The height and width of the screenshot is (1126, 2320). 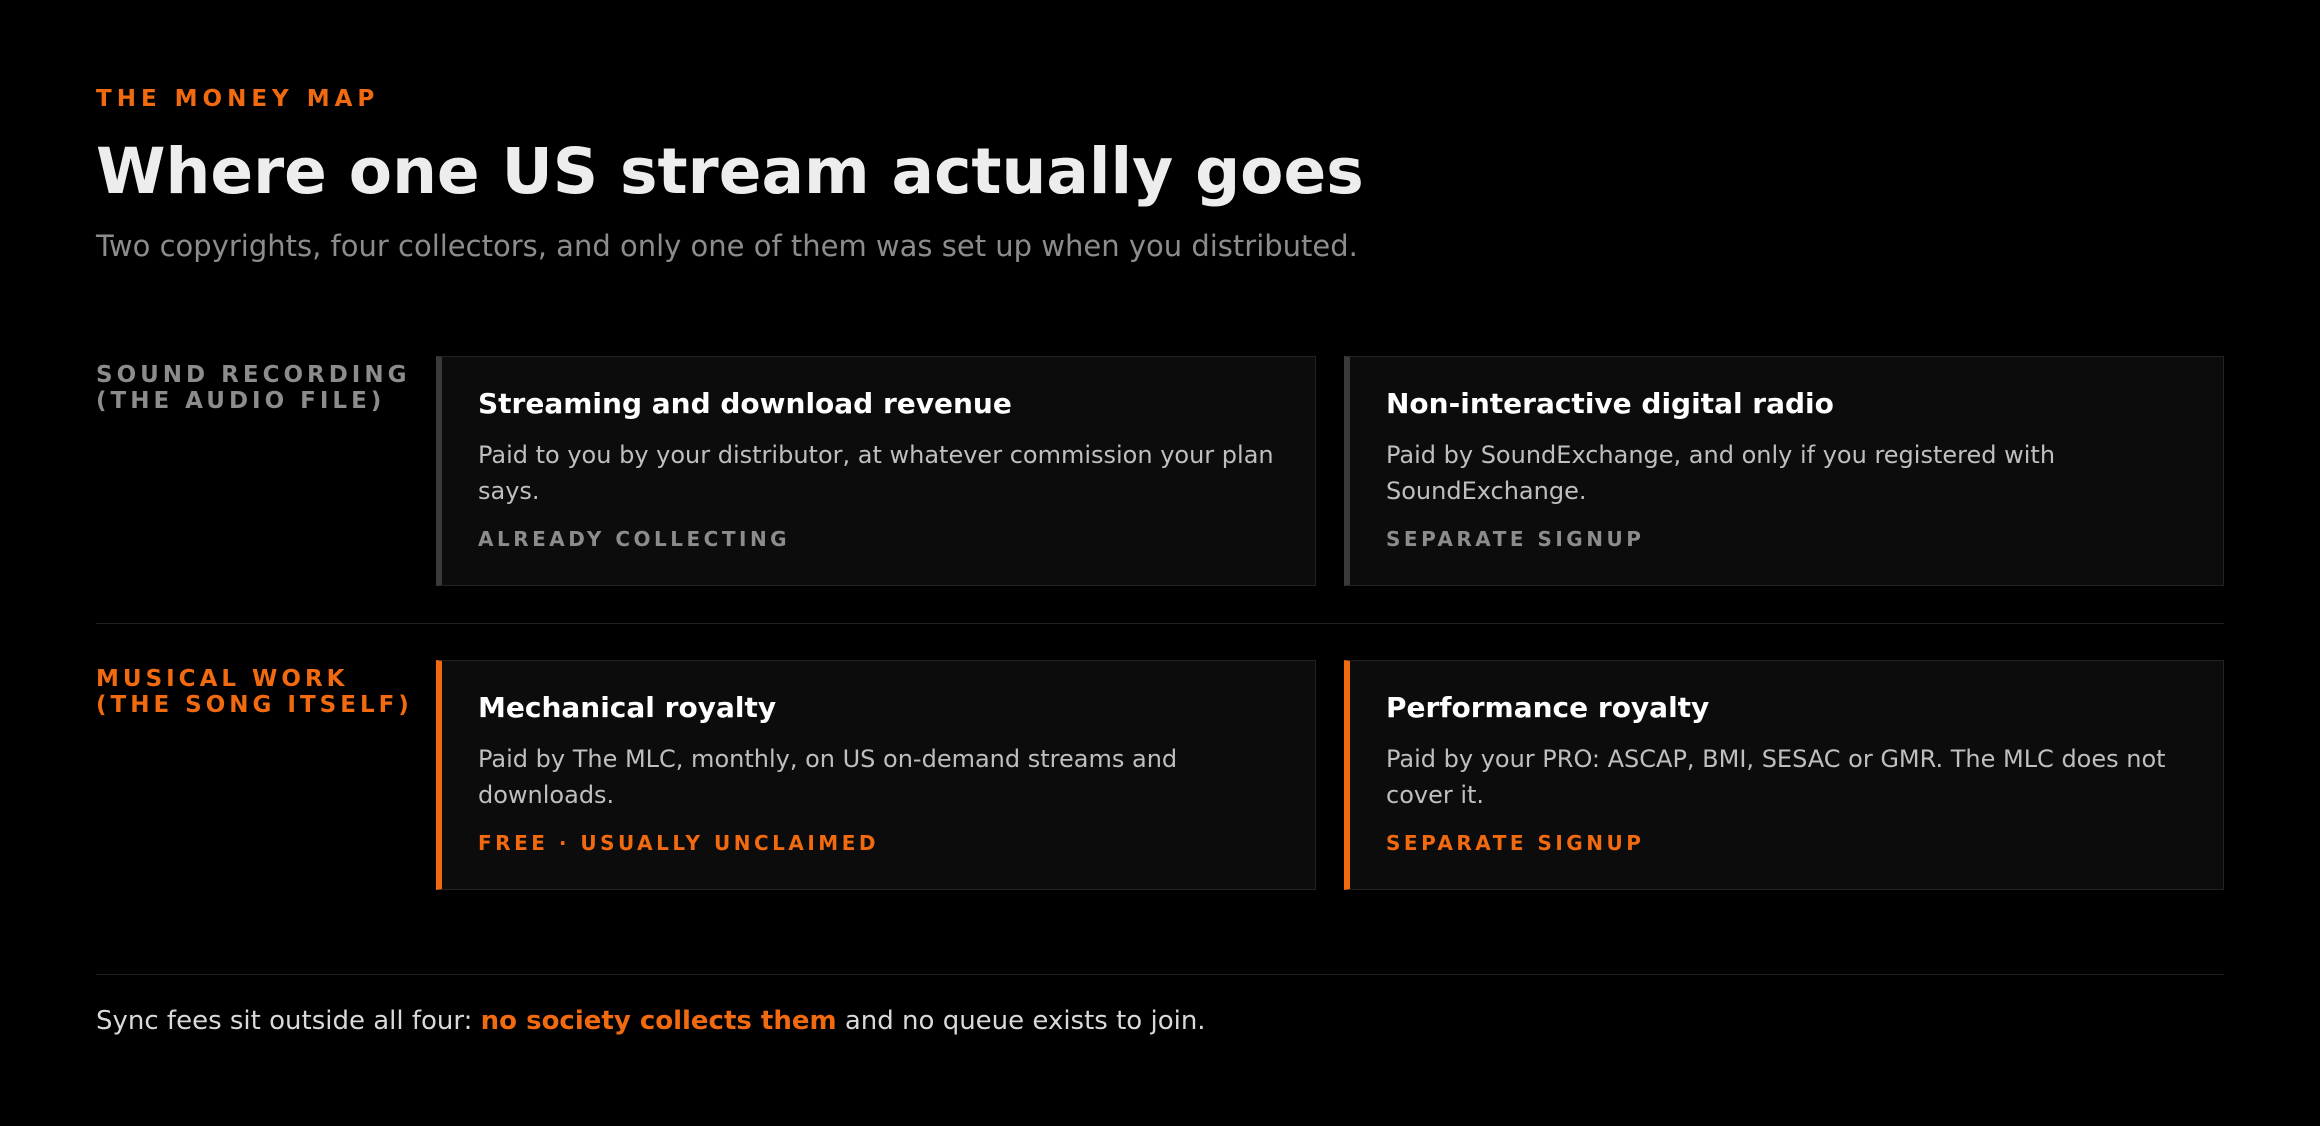 I want to click on footer-text-before: Sync fees sit outside all four:, so click(x=288, y=1021).